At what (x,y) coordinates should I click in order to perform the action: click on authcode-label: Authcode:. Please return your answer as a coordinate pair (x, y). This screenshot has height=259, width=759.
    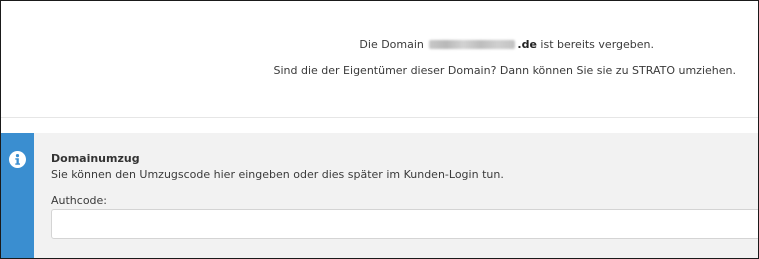
    Looking at the image, I should click on (79, 200).